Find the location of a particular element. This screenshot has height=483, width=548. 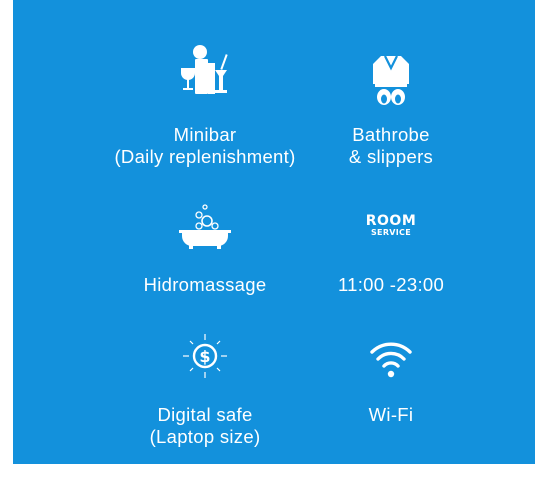

safe-icon: $ is located at coordinates (205, 356).